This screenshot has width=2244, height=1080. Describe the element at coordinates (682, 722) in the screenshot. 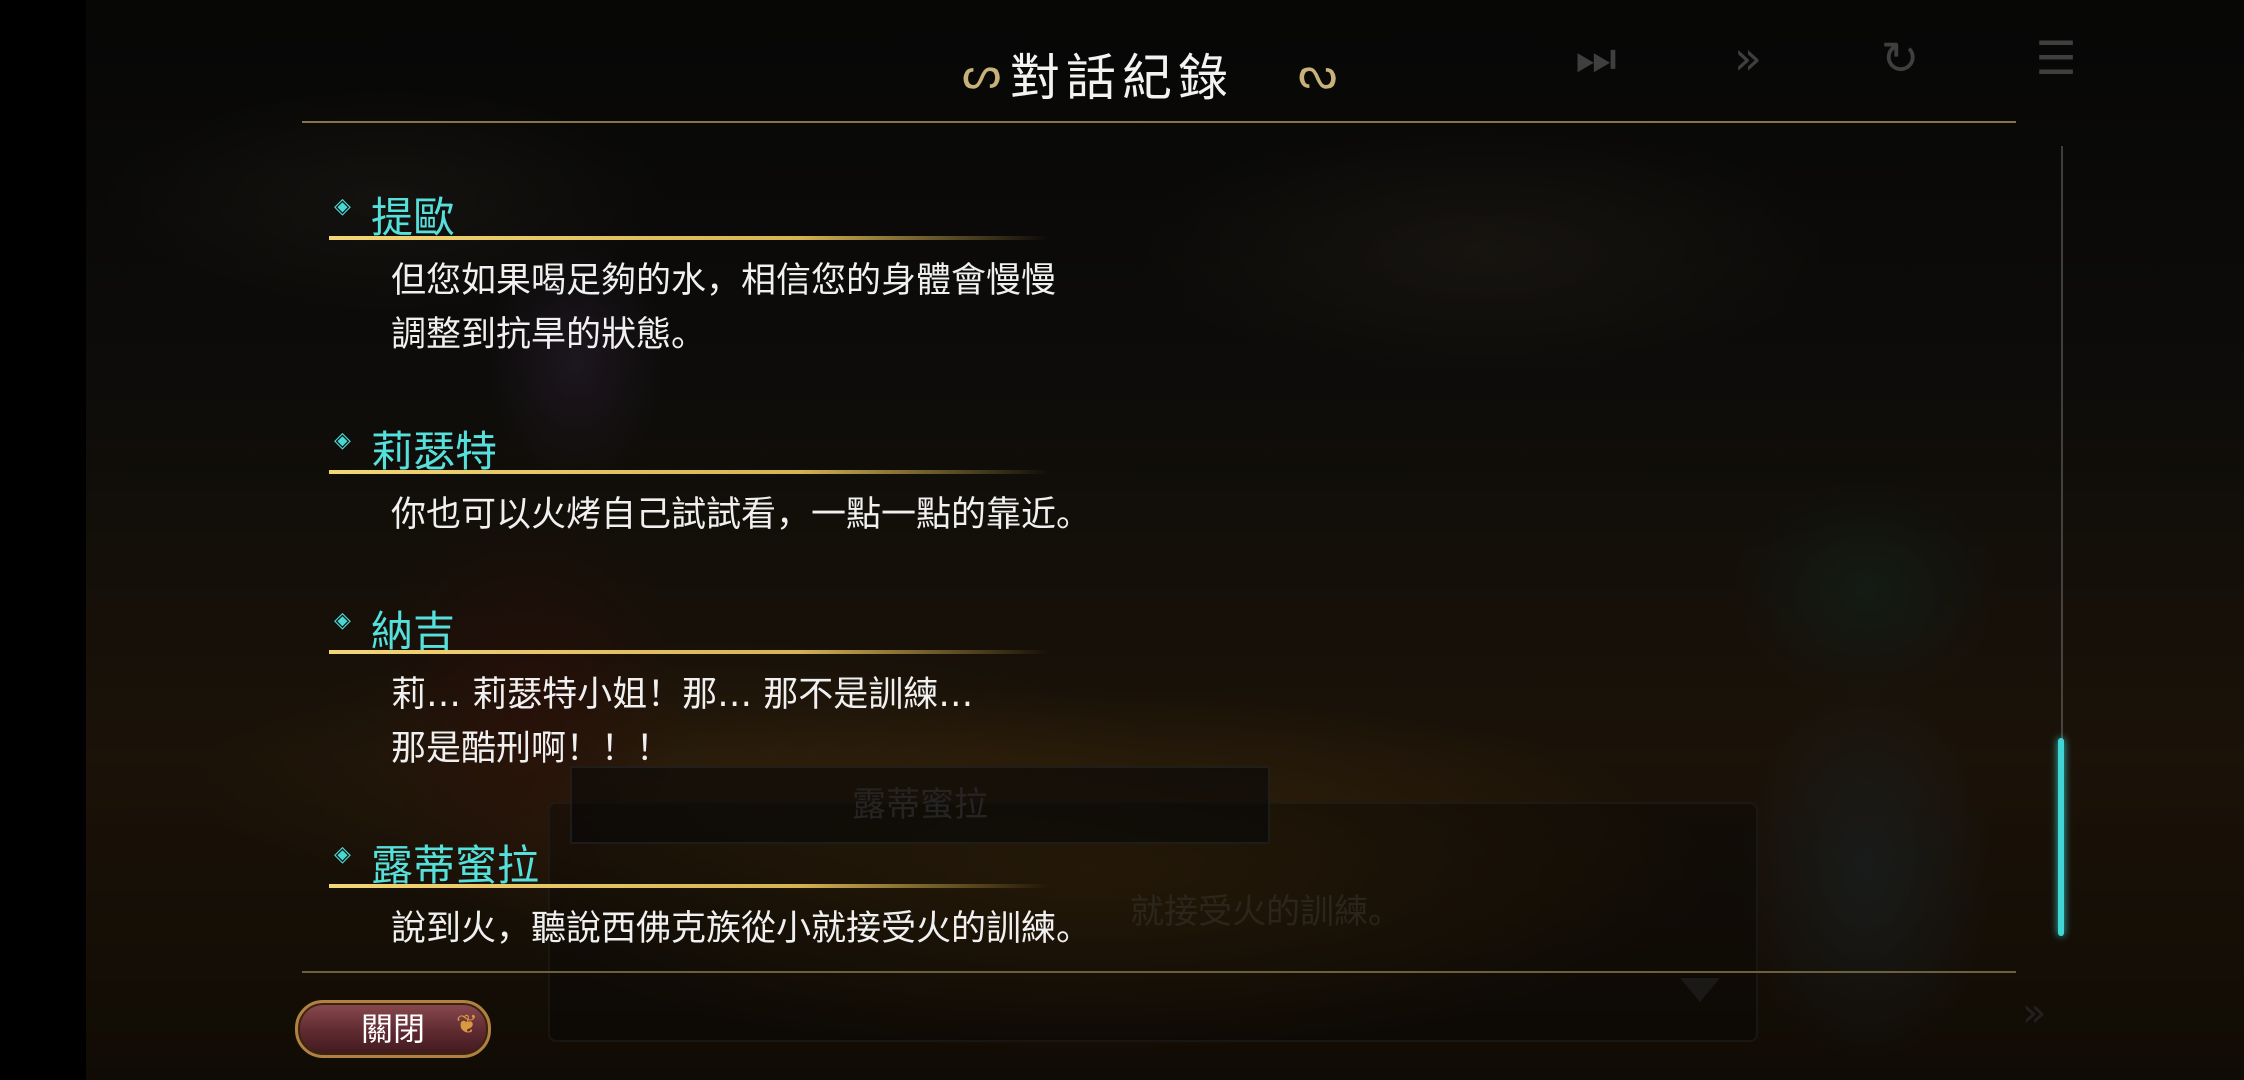

I see `dialogue-text: 莉… 莉瑟特小姐！那… 那不是訓練… 那是酷刑啊！！！` at that location.